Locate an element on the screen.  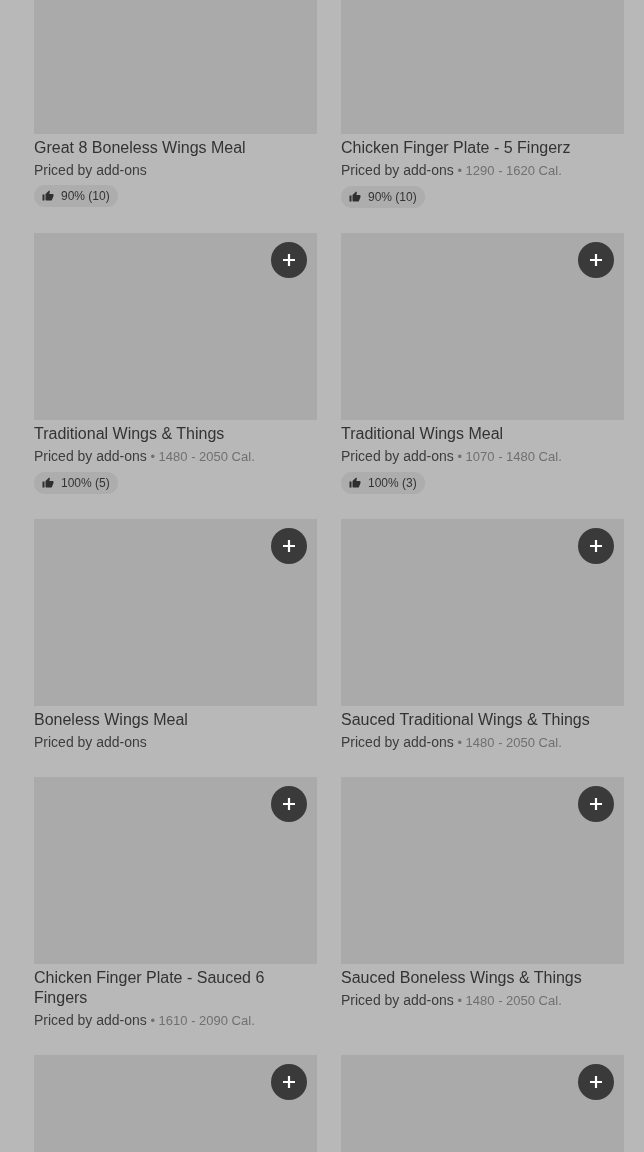
item-name: Sauced Boneless Wings & Things is located at coordinates (482, 978).